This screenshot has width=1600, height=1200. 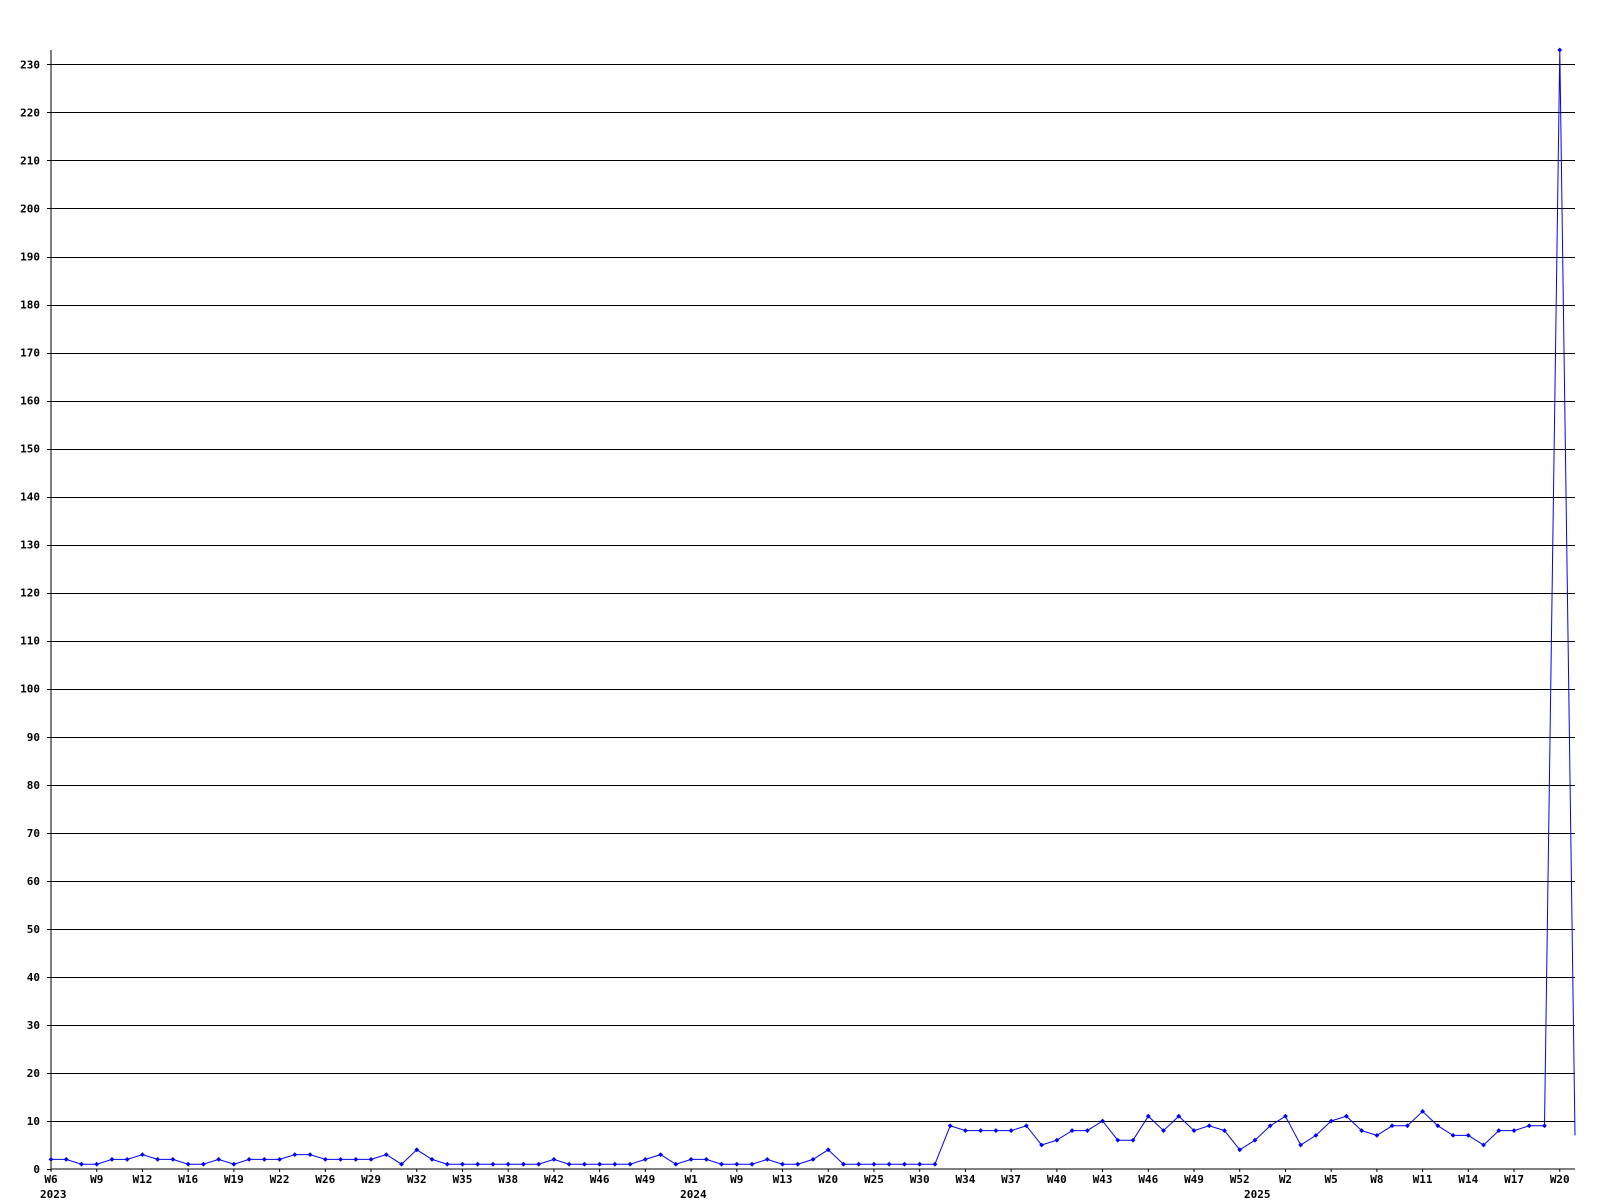 I want to click on x-tick-label: W13, so click(x=783, y=1179).